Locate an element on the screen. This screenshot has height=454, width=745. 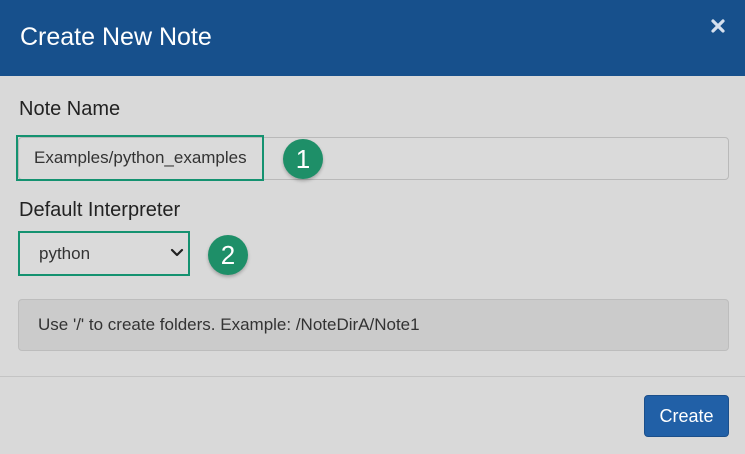
footer-divider is located at coordinates (372, 376).